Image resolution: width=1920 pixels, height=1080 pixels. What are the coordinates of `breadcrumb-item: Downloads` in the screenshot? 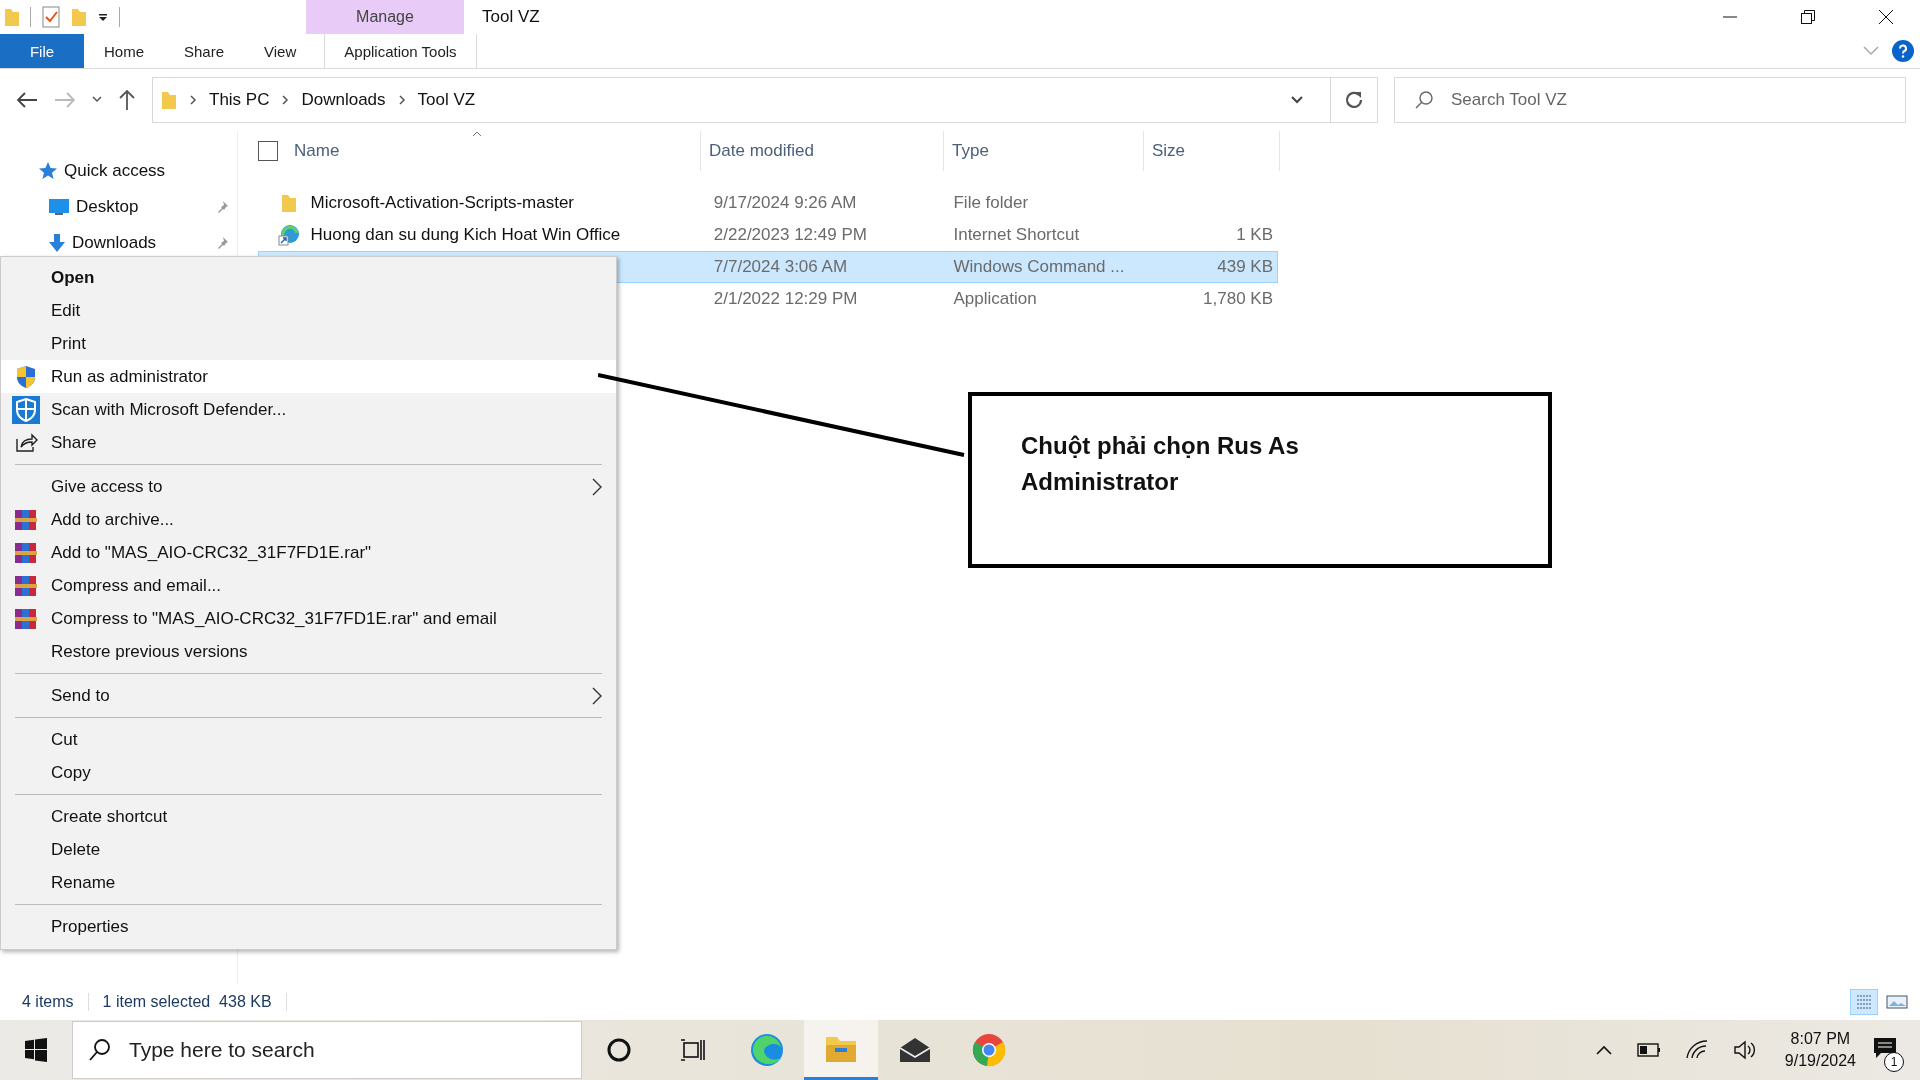 It's located at (343, 100).